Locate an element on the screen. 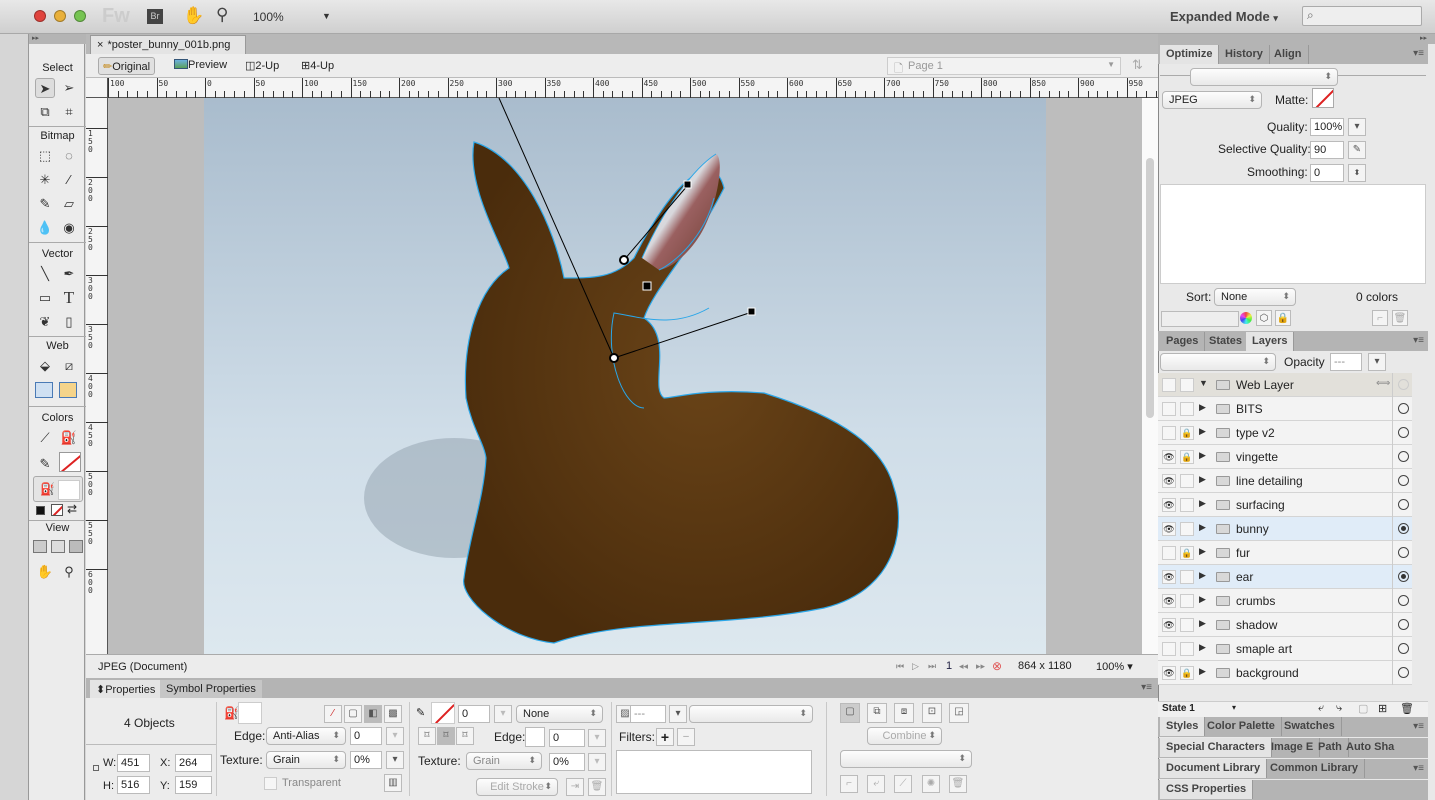  marquee-tool: ⬚ is located at coordinates (45, 156).